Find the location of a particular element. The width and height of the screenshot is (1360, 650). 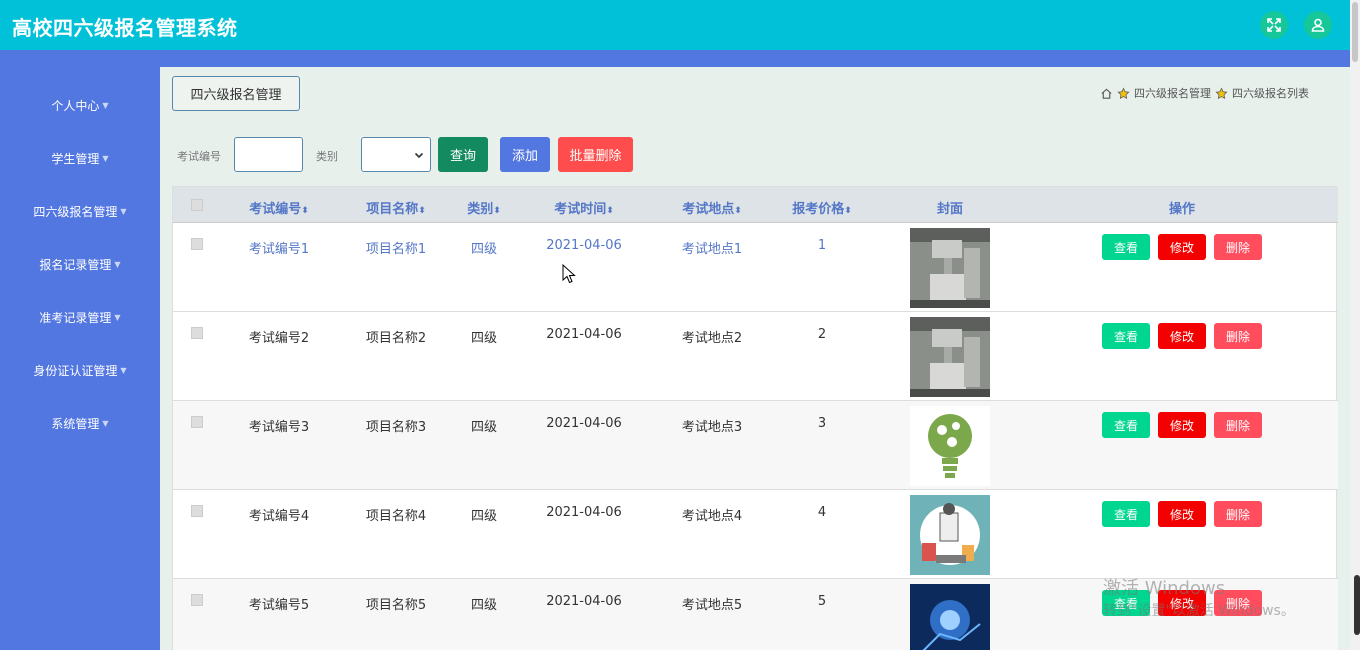

user-icon is located at coordinates (1318, 25).